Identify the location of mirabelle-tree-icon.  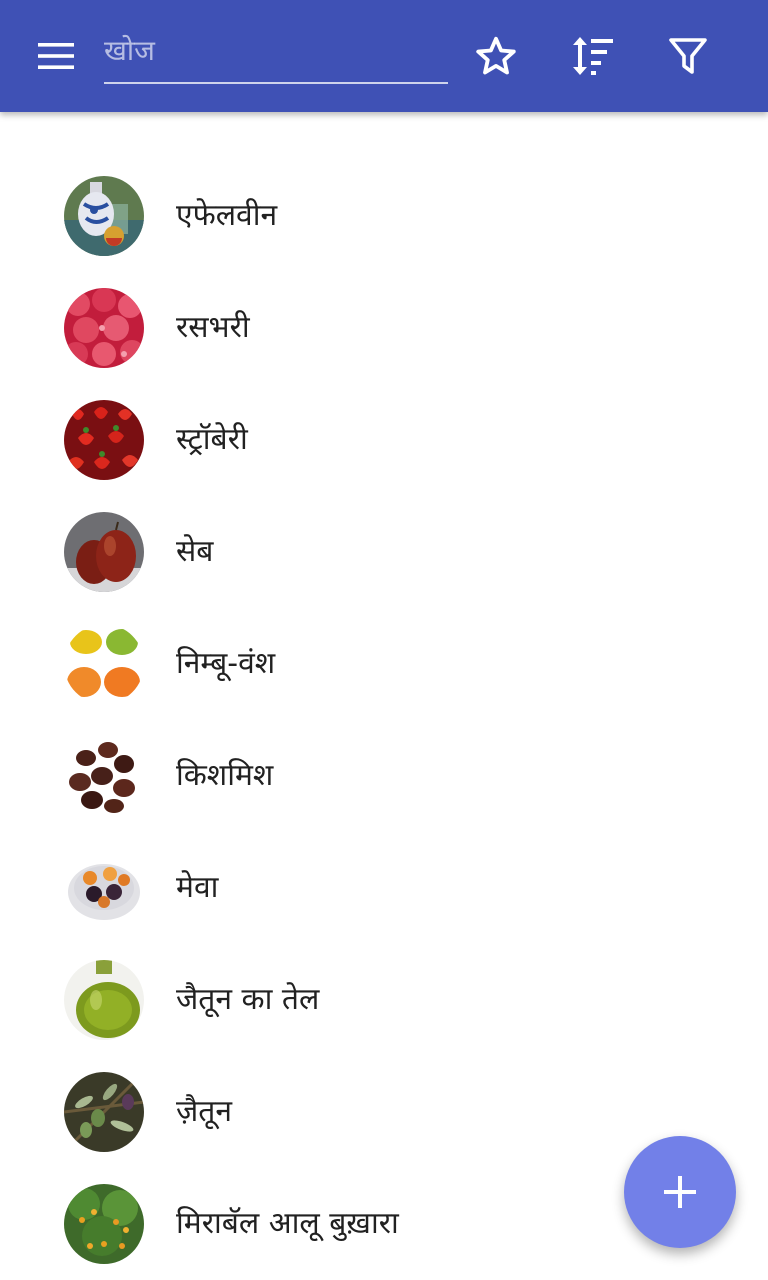
(104, 1224).